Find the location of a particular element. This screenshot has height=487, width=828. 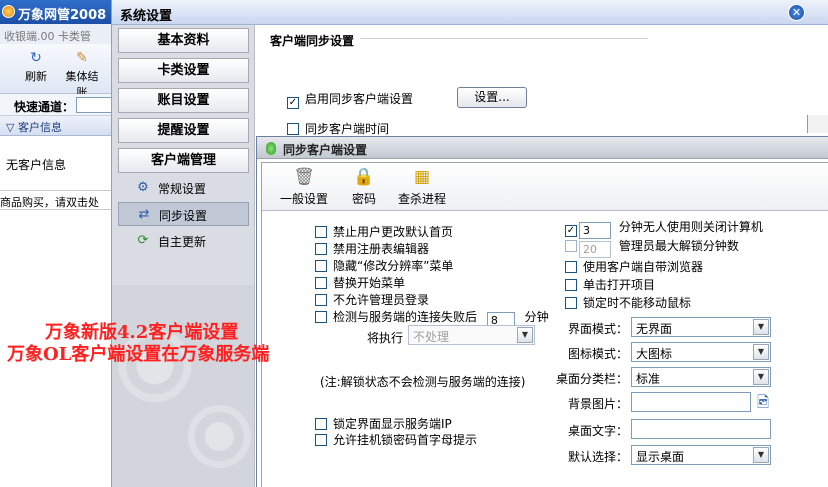

sync-icon: ⇄ is located at coordinates (144, 214).